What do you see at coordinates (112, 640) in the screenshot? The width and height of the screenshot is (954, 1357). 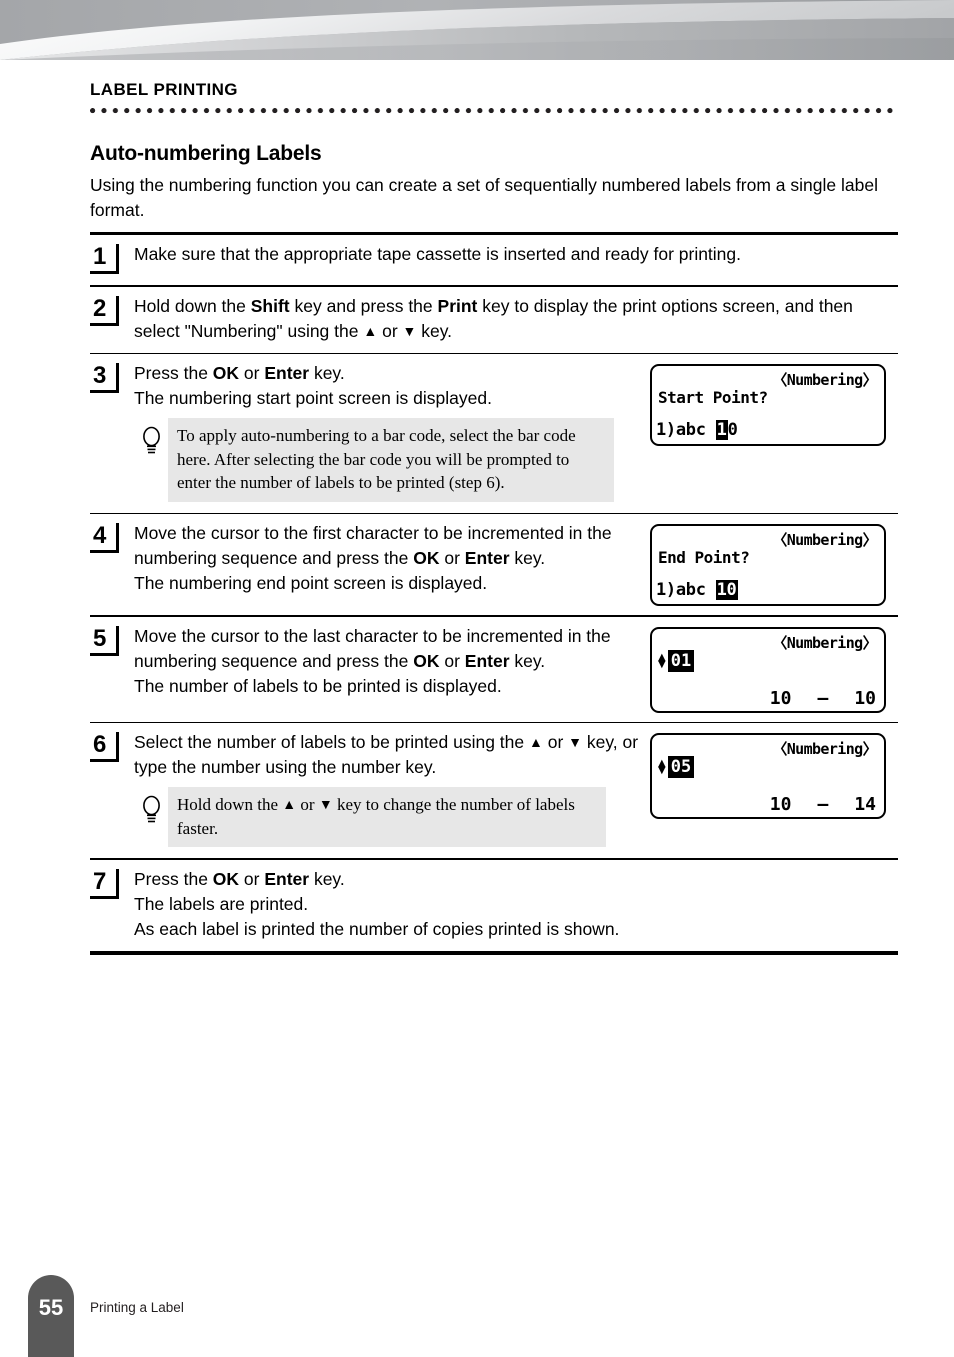 I see `step-5-number-cell: 5` at bounding box center [112, 640].